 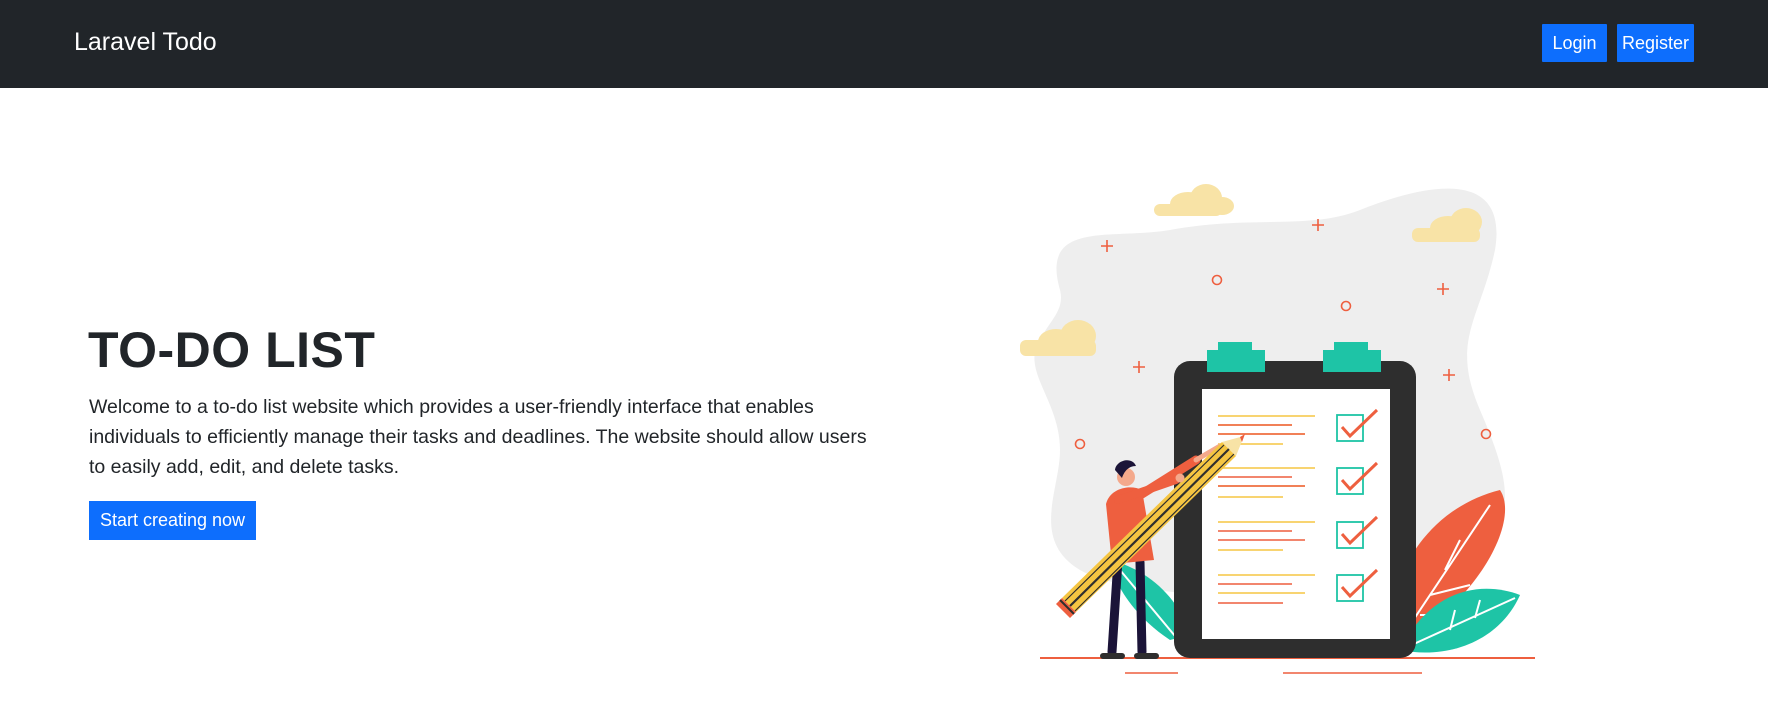 What do you see at coordinates (172, 520) in the screenshot?
I see `start-creating-button: Start creating now` at bounding box center [172, 520].